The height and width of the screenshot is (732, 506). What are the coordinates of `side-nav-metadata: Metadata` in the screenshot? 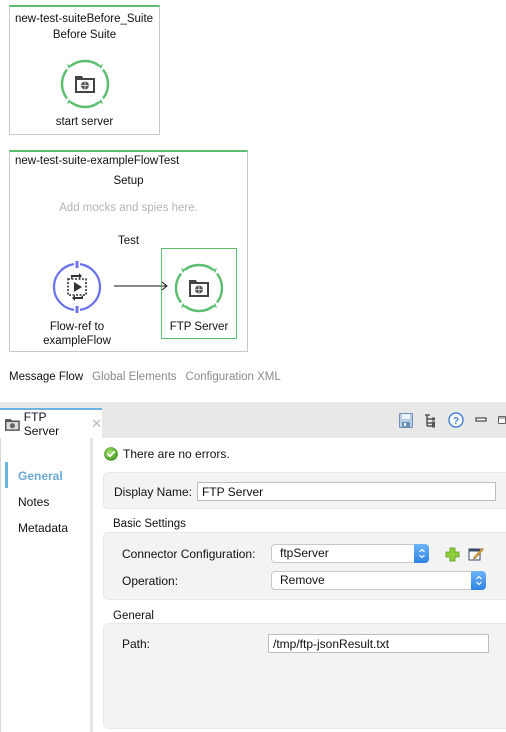 It's located at (43, 528).